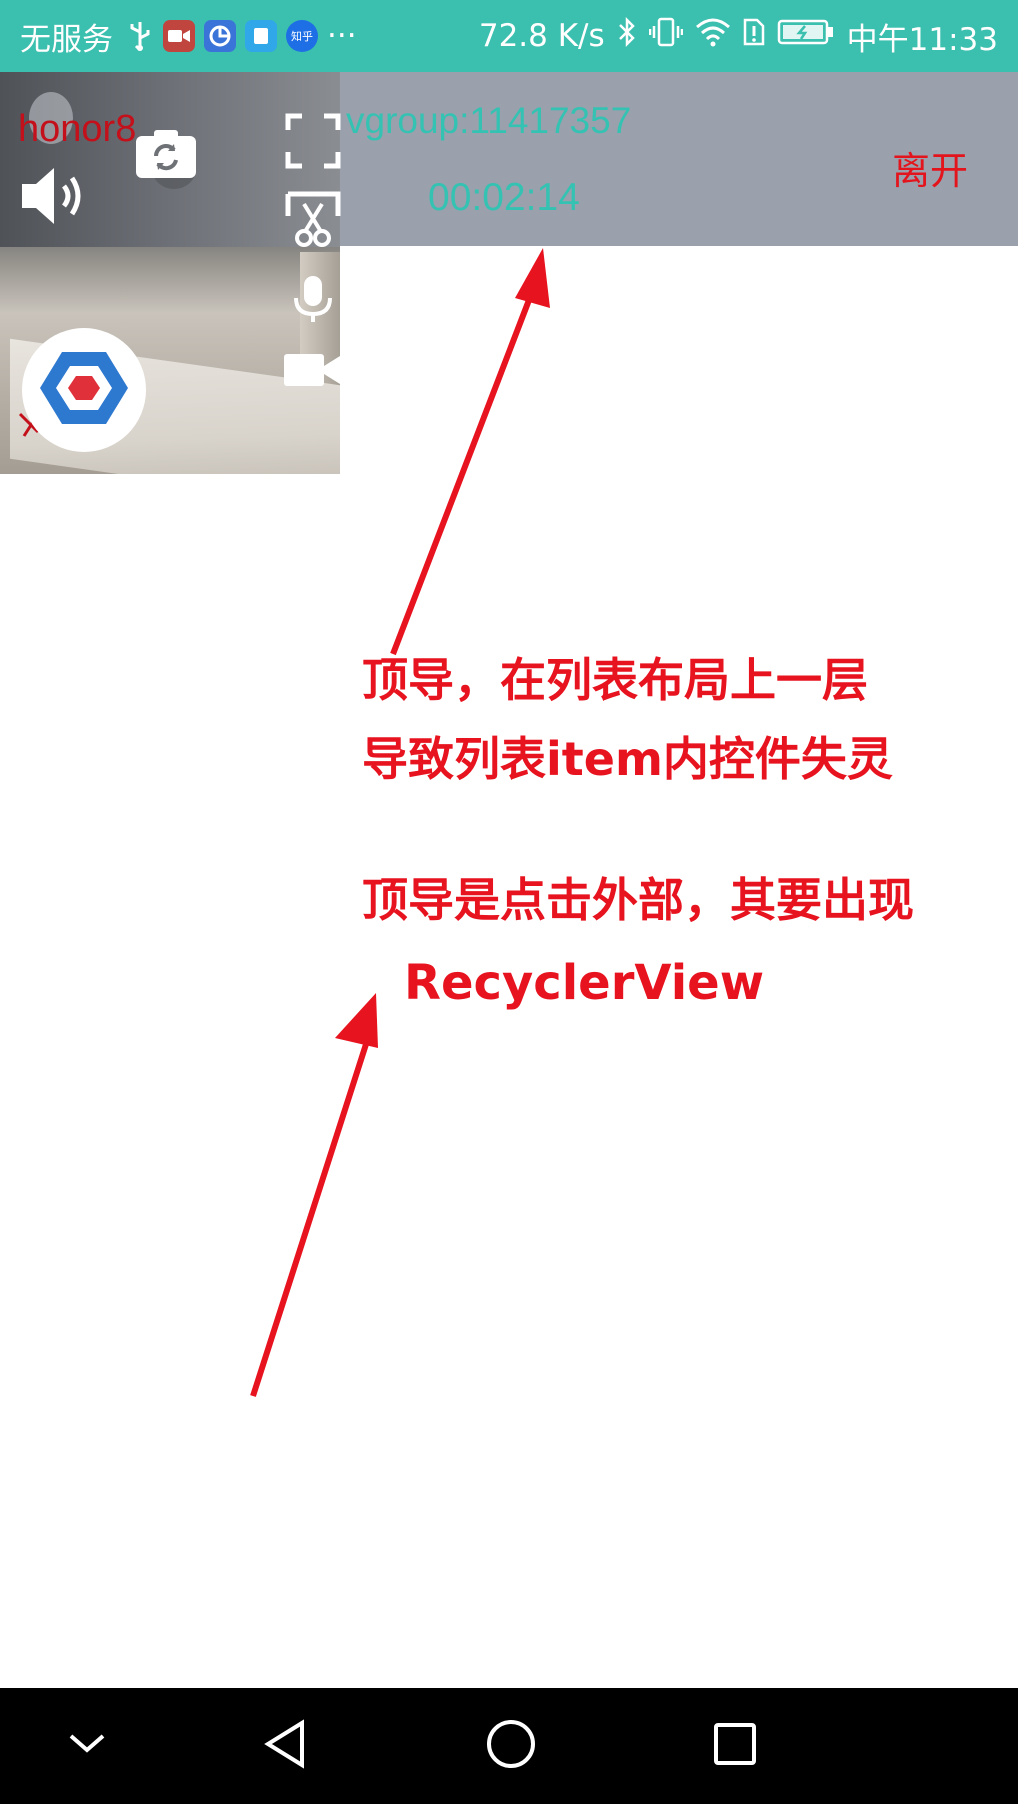  I want to click on zhihu-app-icon: 知乎, so click(302, 36).